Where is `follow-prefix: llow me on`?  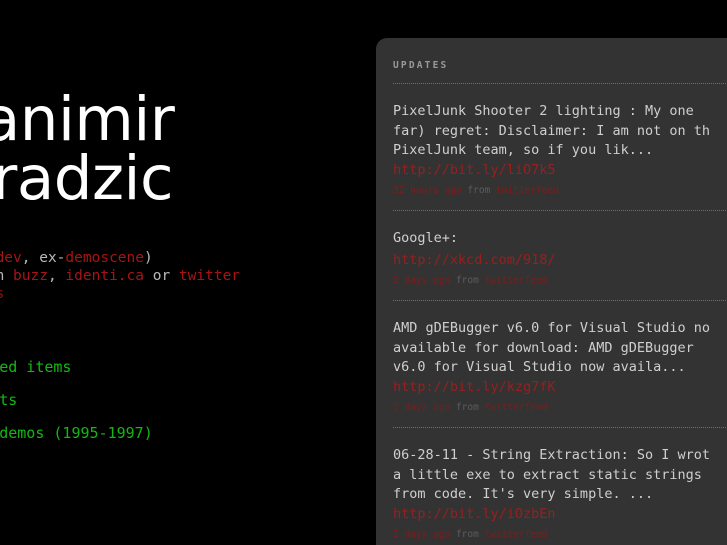 follow-prefix: llow me on is located at coordinates (6, 276).